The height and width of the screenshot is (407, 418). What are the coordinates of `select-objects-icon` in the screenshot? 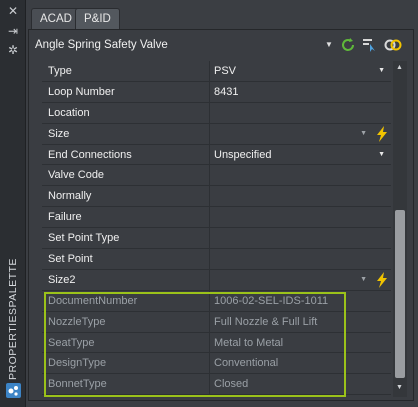 It's located at (370, 46).